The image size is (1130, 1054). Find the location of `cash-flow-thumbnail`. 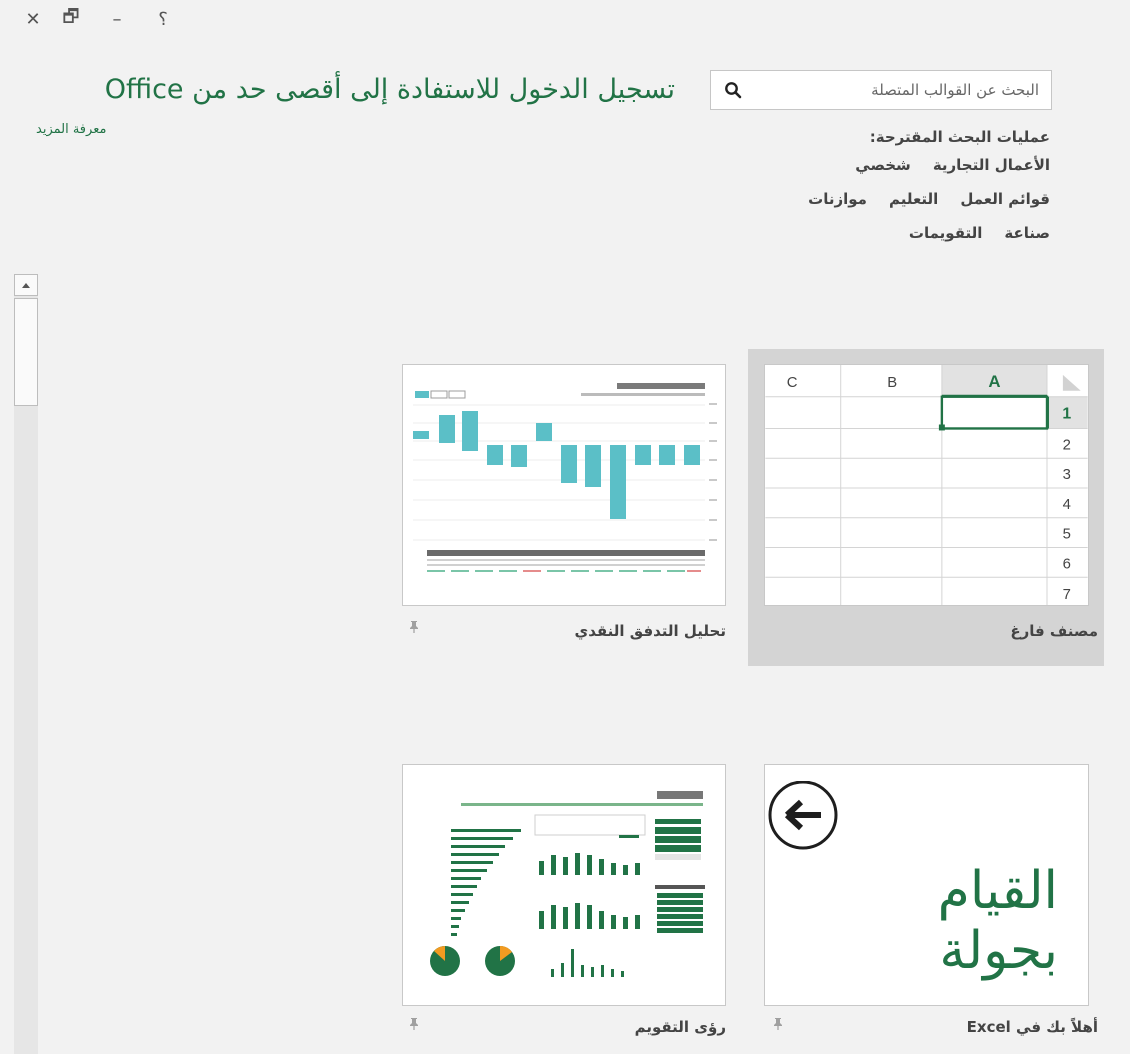

cash-flow-thumbnail is located at coordinates (564, 485).